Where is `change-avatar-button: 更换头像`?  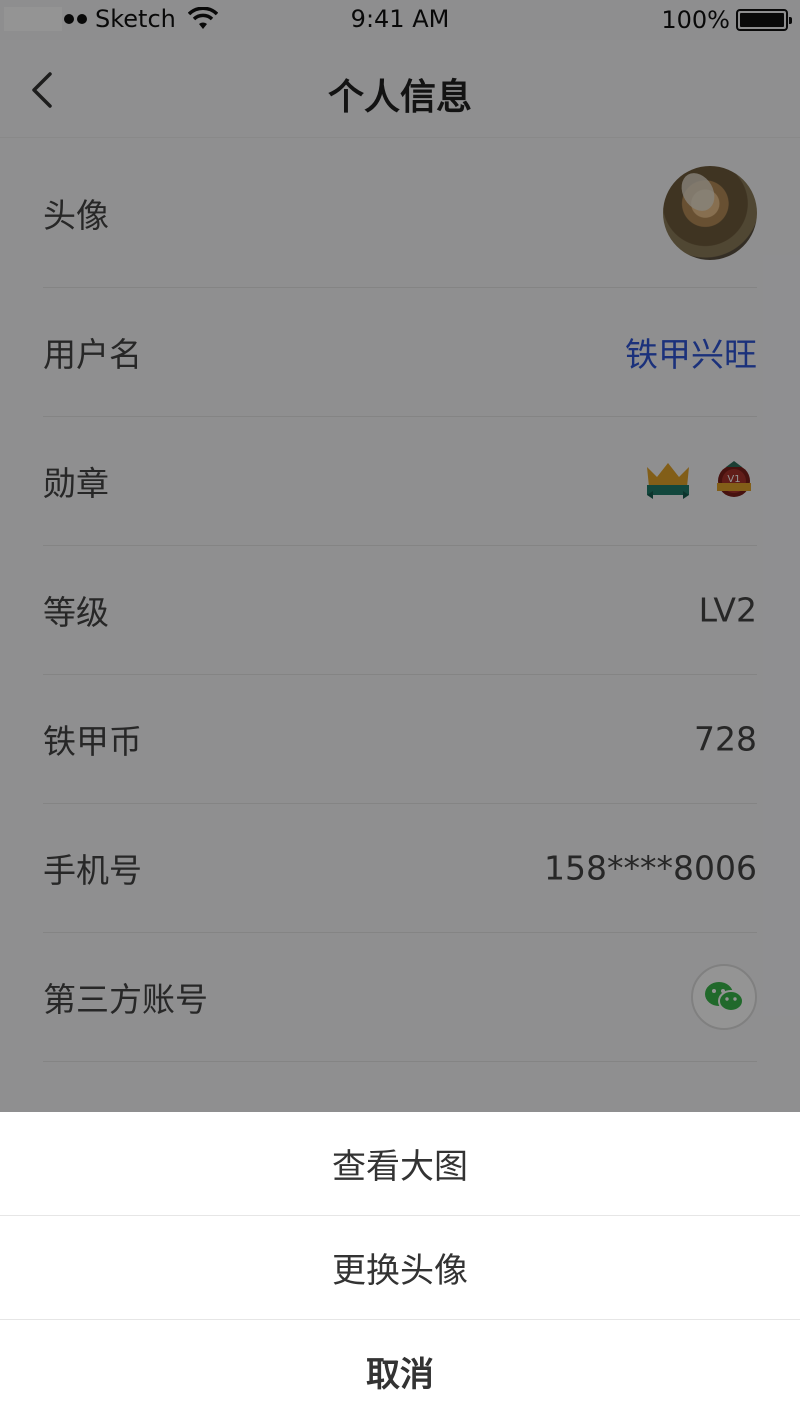 change-avatar-button: 更换头像 is located at coordinates (400, 1268).